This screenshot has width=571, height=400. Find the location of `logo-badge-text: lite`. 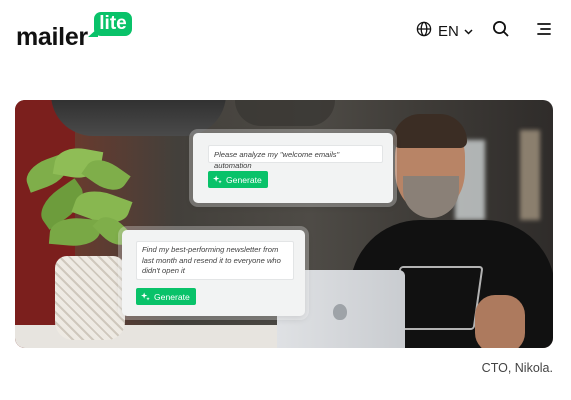

logo-badge-text: lite is located at coordinates (113, 23).